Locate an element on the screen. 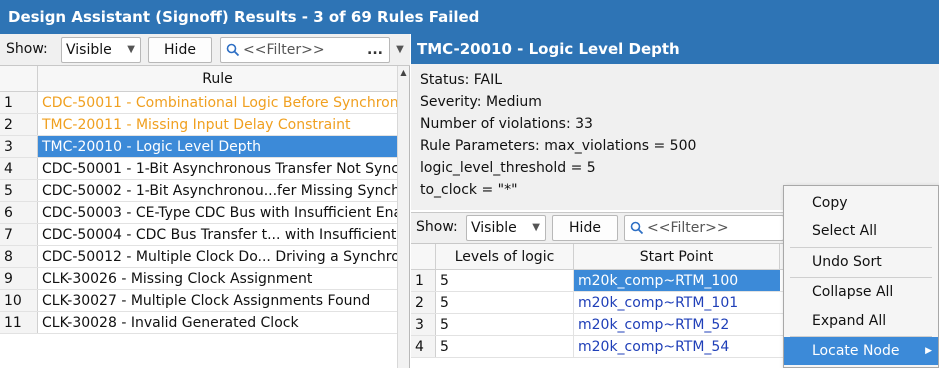 The image size is (939, 368). rules-scrollbar: ▲ is located at coordinates (403, 217).